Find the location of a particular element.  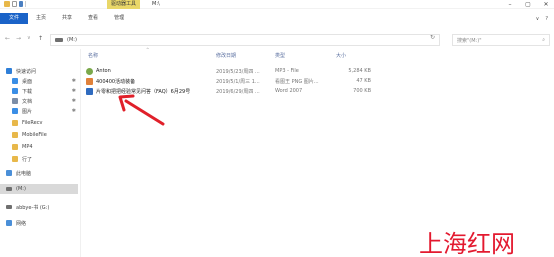

arrow-shaft is located at coordinates (144, 112).